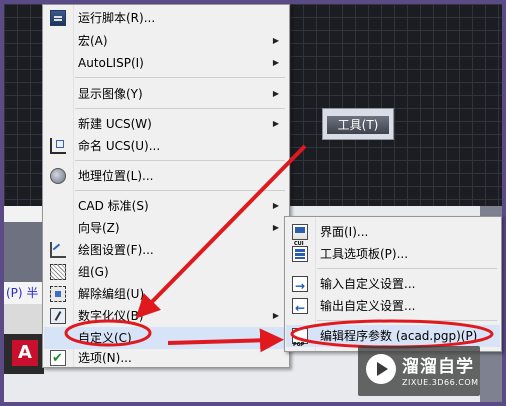 The image size is (506, 406). What do you see at coordinates (166, 272) in the screenshot?
I see `menu-item-group: 组(G)` at bounding box center [166, 272].